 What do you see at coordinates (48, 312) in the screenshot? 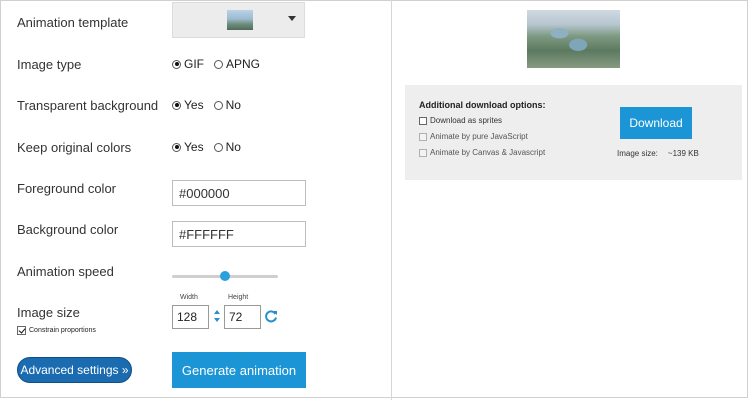
I see `image-size-label: Image size` at bounding box center [48, 312].